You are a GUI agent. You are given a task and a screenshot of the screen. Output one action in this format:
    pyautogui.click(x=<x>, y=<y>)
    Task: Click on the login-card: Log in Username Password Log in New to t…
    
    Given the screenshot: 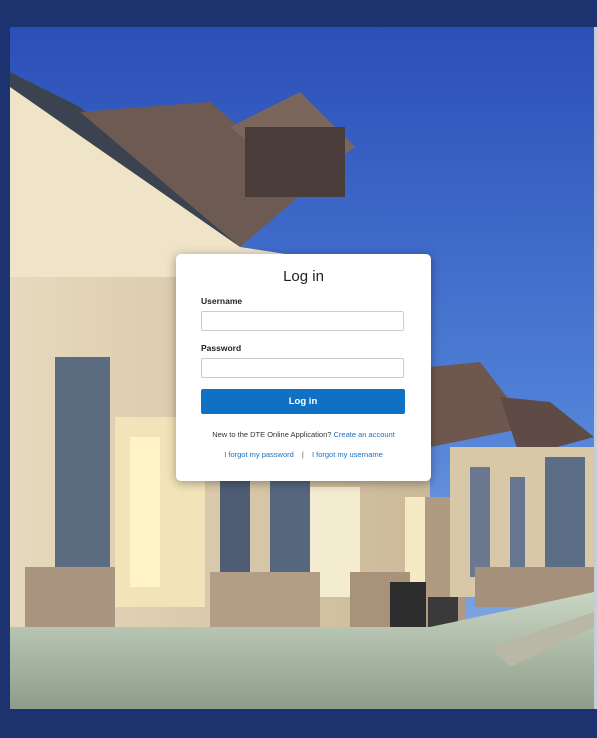 What is the action you would take?
    pyautogui.click(x=303, y=367)
    